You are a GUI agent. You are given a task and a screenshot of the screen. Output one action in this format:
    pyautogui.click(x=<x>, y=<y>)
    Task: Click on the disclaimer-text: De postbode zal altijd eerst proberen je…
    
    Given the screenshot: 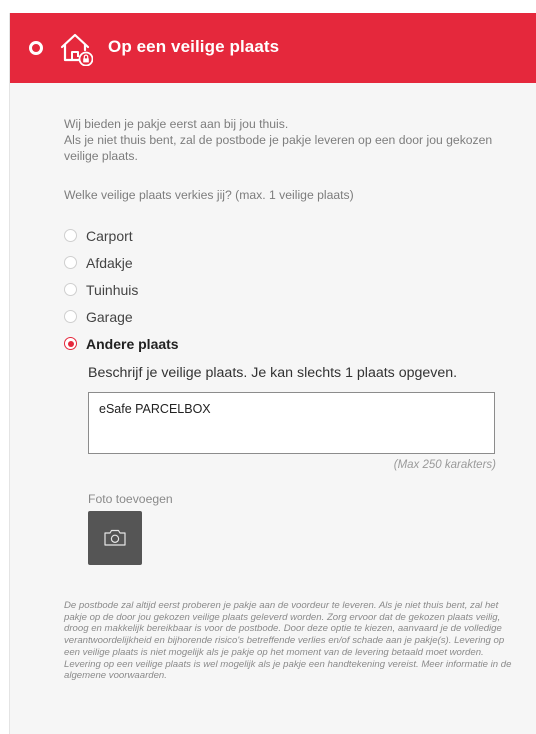 What is the action you would take?
    pyautogui.click(x=288, y=641)
    